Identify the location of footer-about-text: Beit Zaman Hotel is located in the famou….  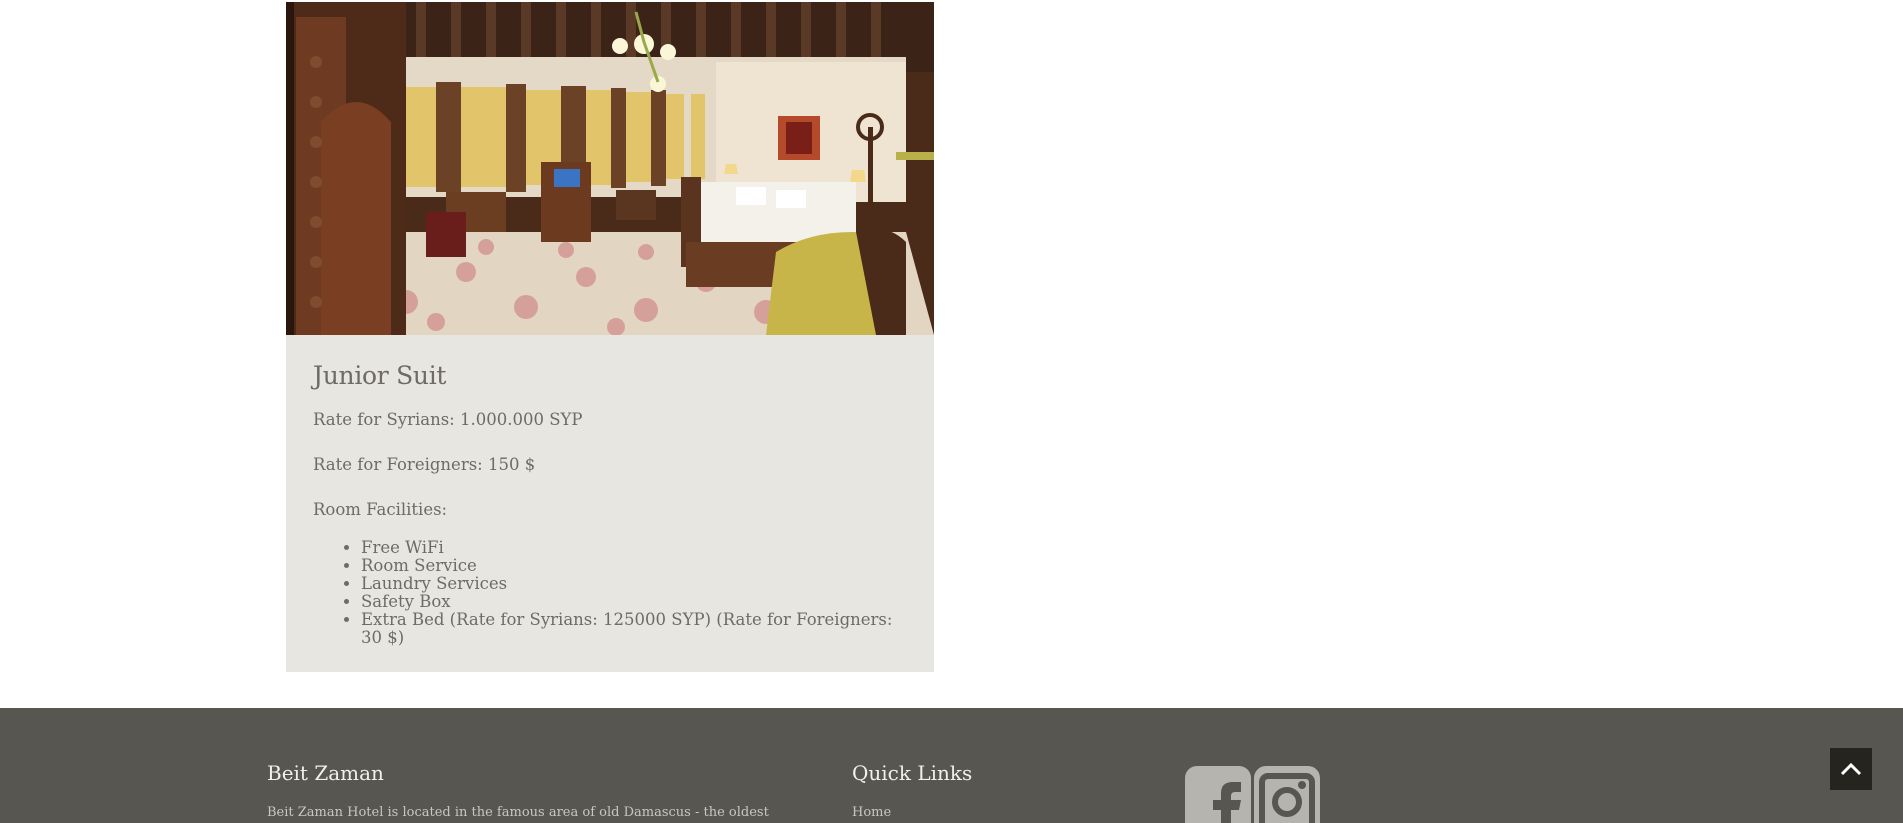
(518, 812).